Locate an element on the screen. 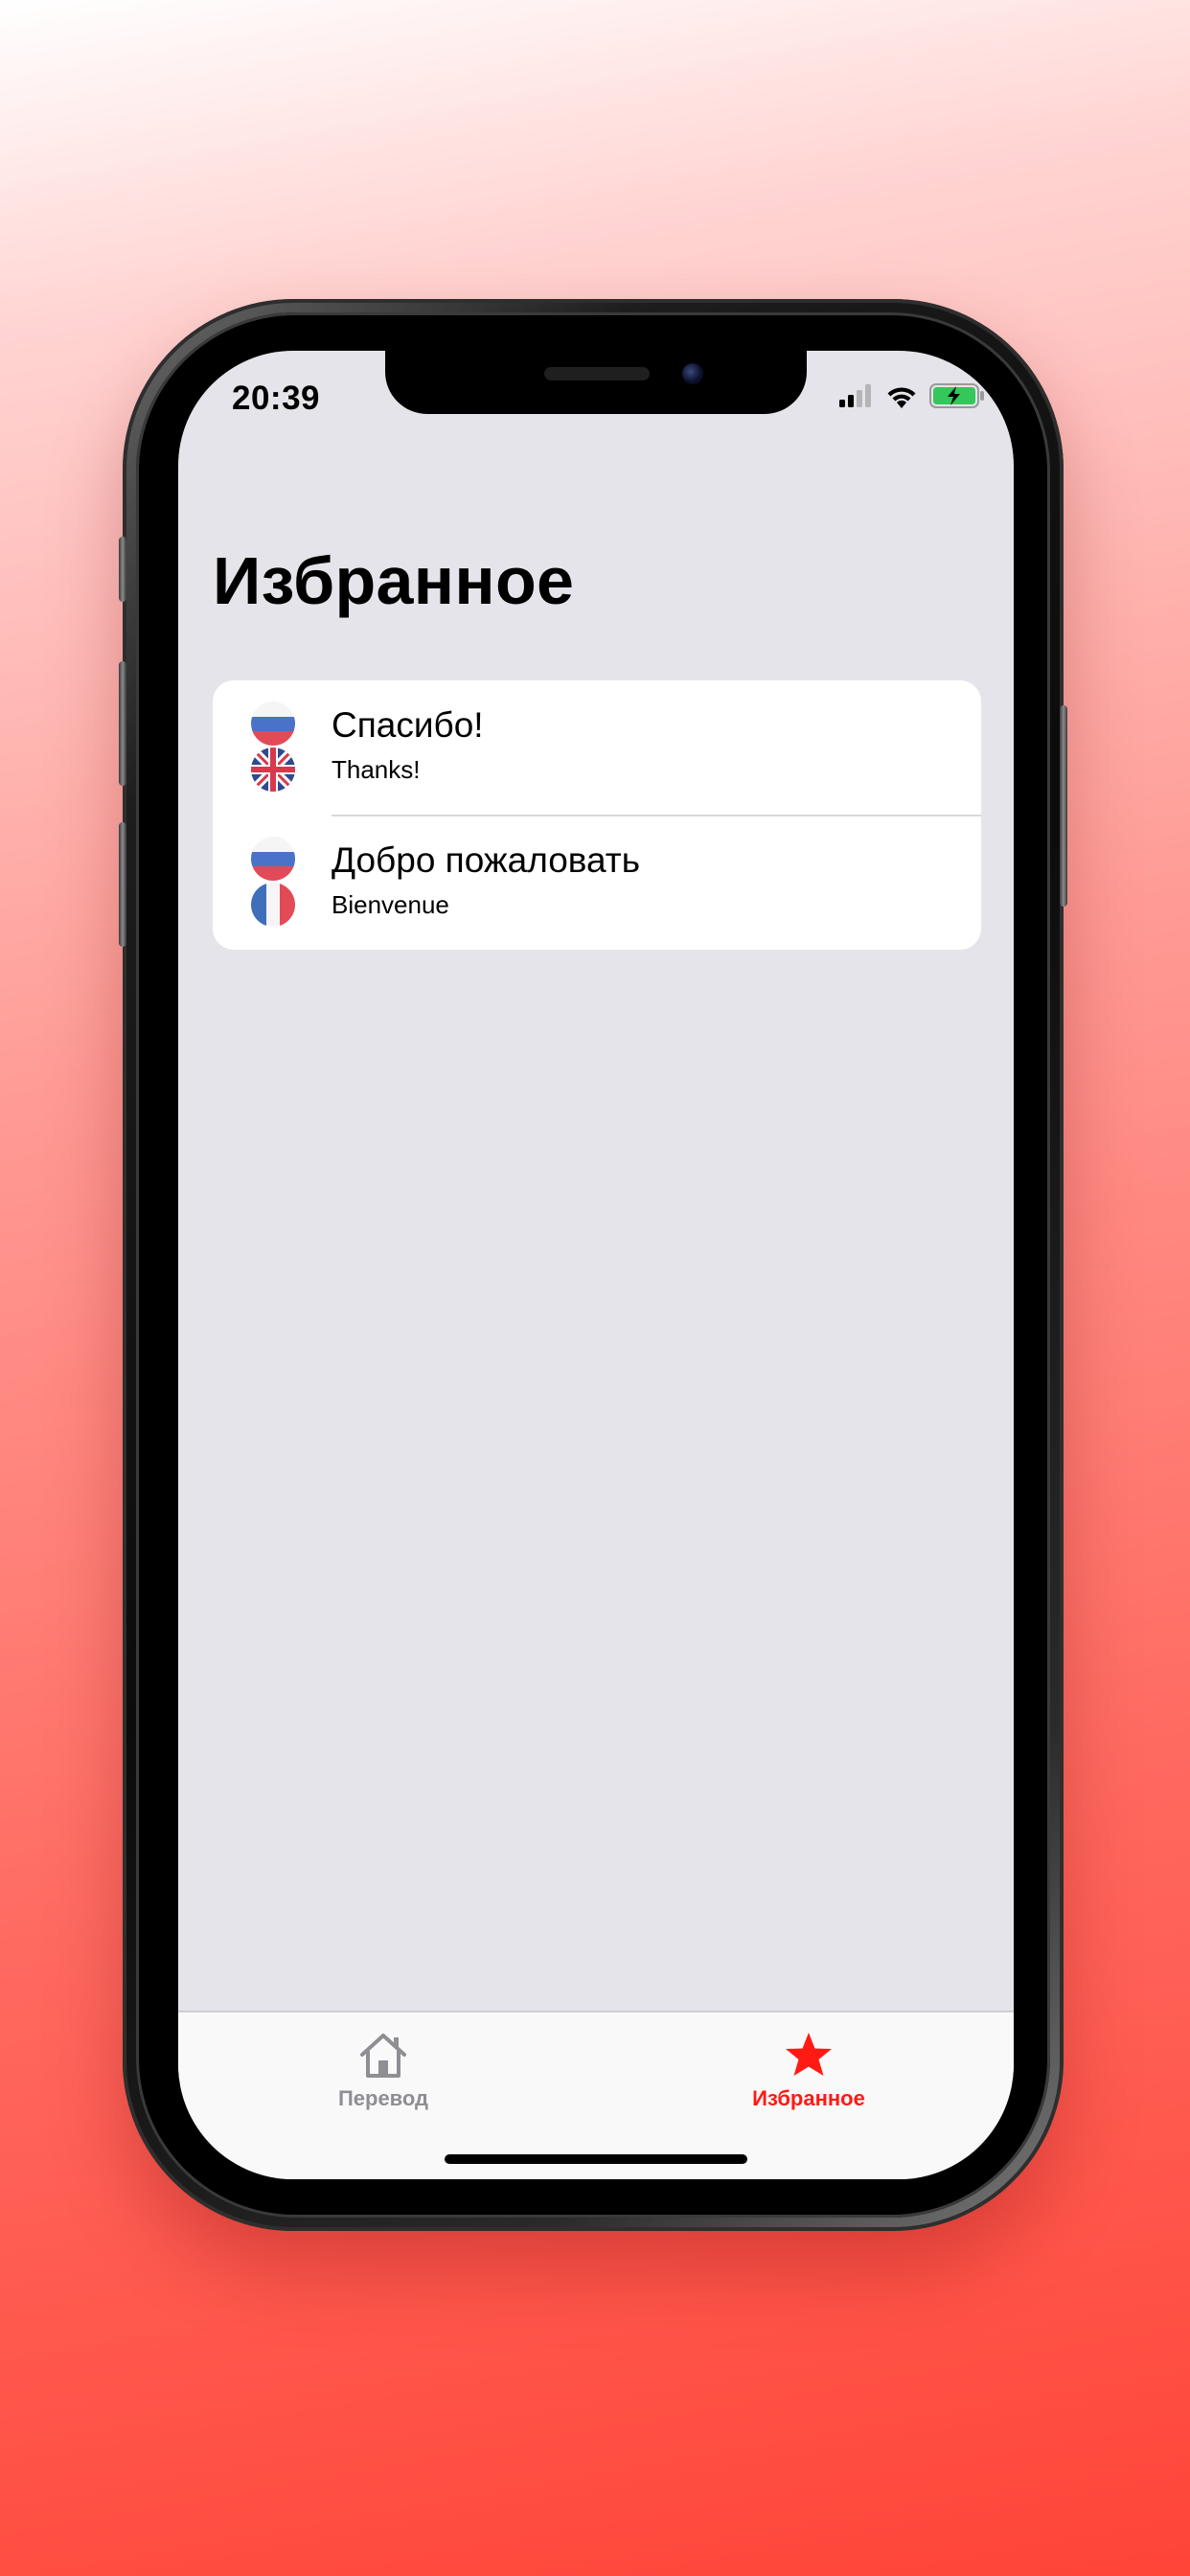 Image resolution: width=1190 pixels, height=2576 pixels. earpiece-speaker is located at coordinates (597, 374).